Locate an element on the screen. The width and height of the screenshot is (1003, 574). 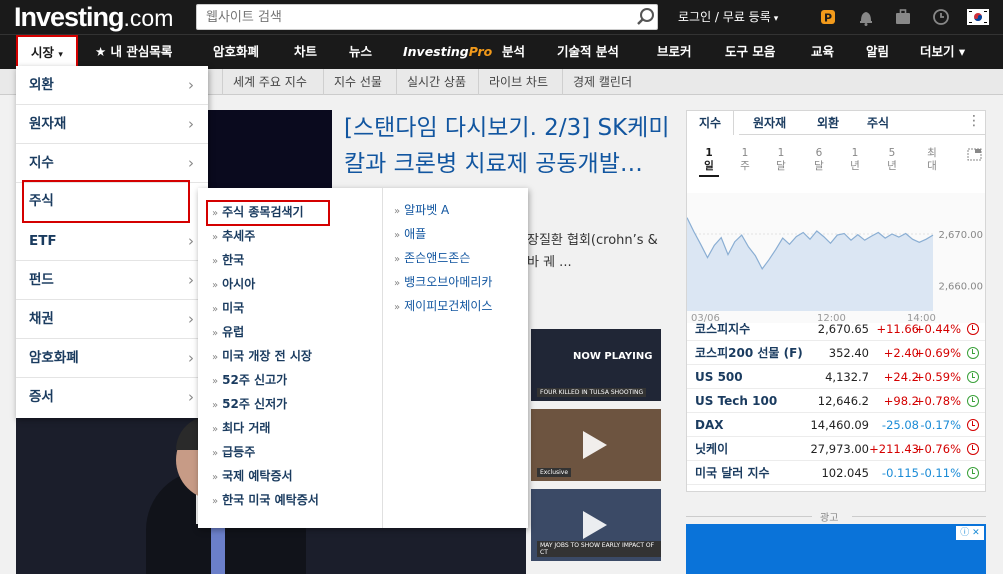
bell-icon is located at coordinates (866, 17).